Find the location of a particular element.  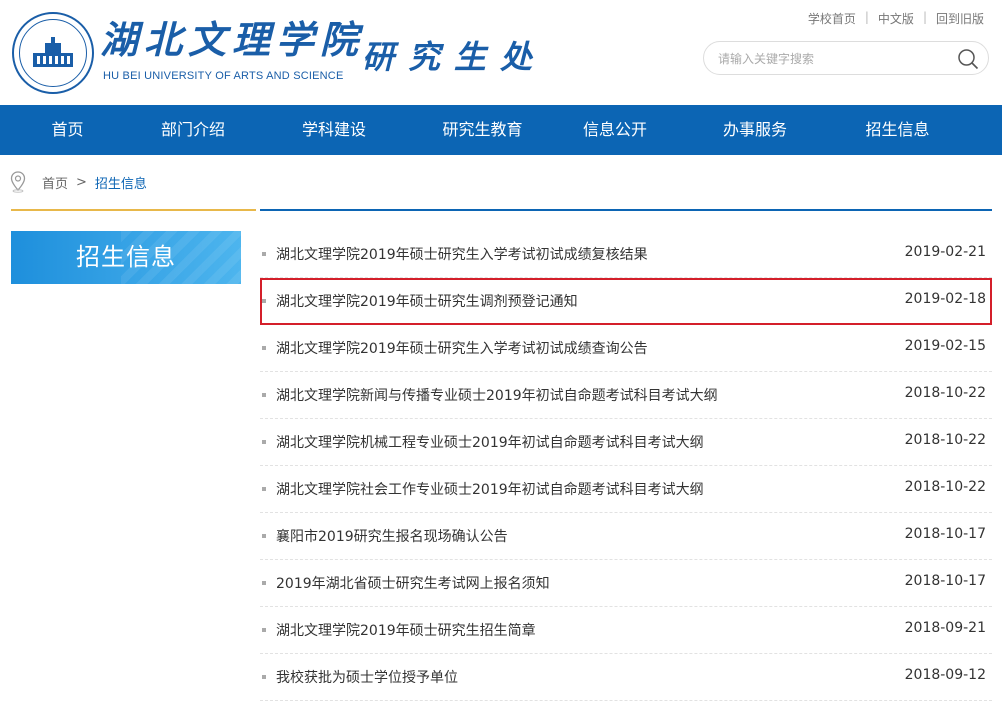

search-box is located at coordinates (846, 58).